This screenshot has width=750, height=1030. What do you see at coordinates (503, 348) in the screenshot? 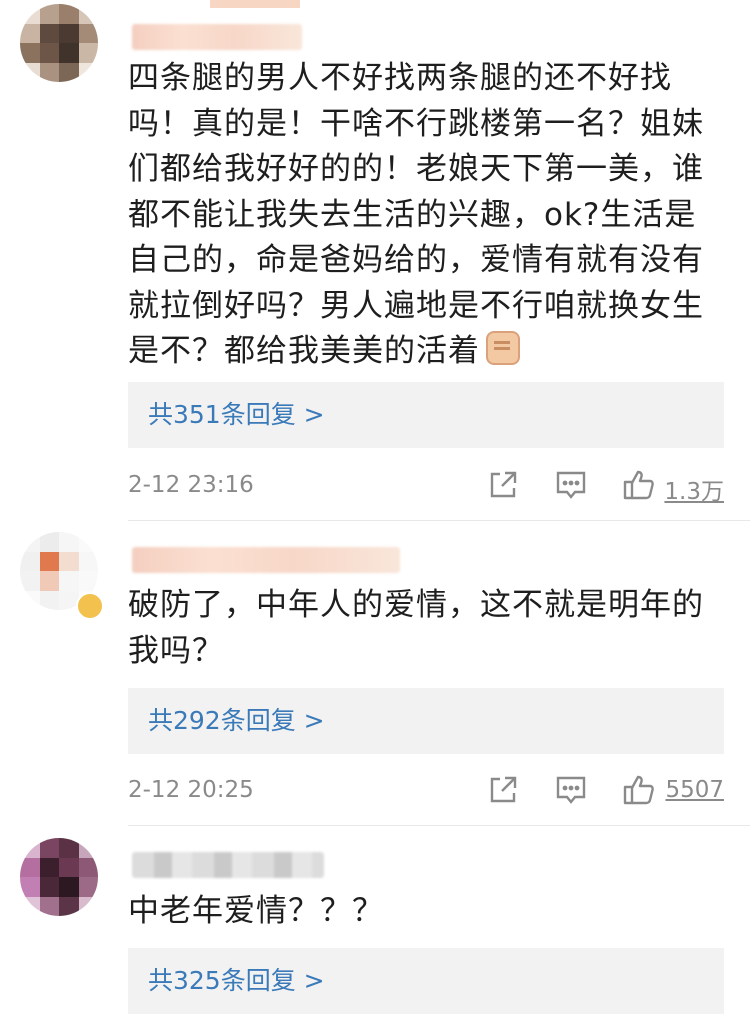
I see `fist-emoji-icon` at bounding box center [503, 348].